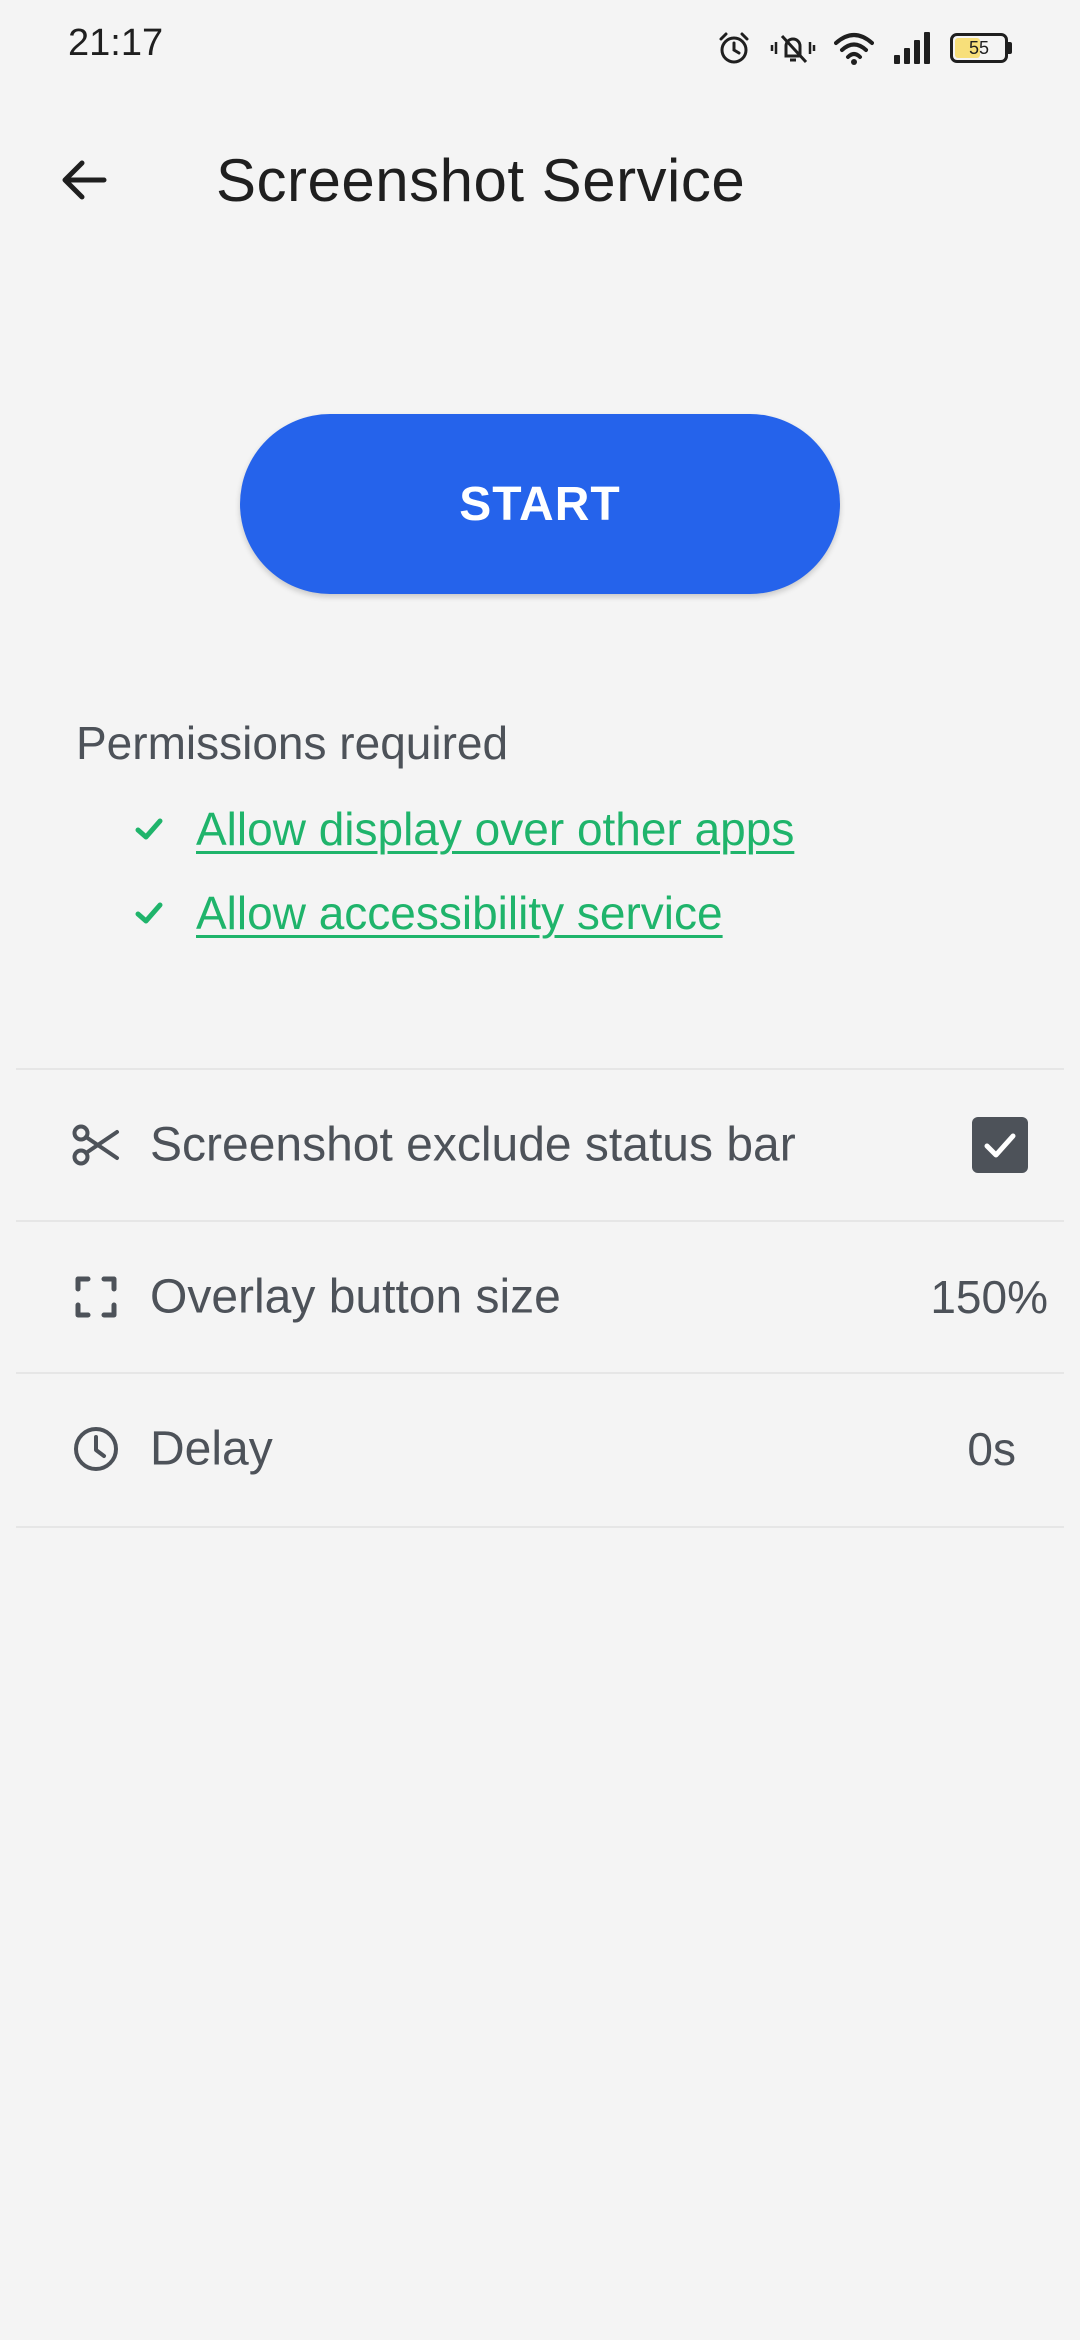 The height and width of the screenshot is (2340, 1080). What do you see at coordinates (495, 829) in the screenshot?
I see `allow-display-over-apps-link: Allow display over other apps` at bounding box center [495, 829].